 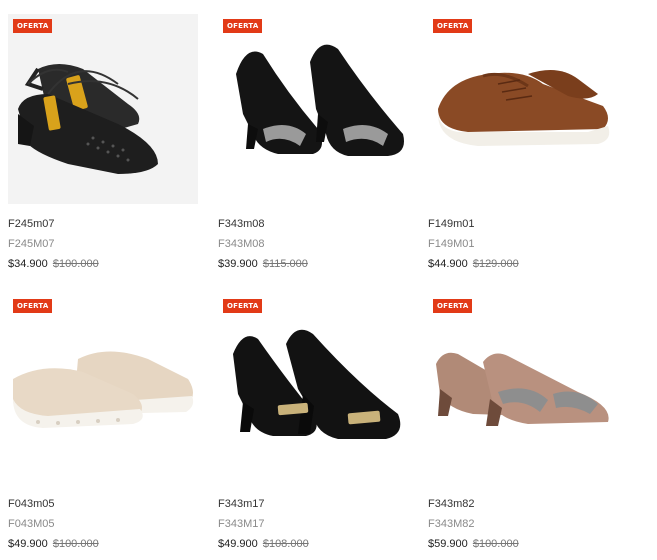 I want to click on sale-price: $44.900, so click(x=448, y=264).